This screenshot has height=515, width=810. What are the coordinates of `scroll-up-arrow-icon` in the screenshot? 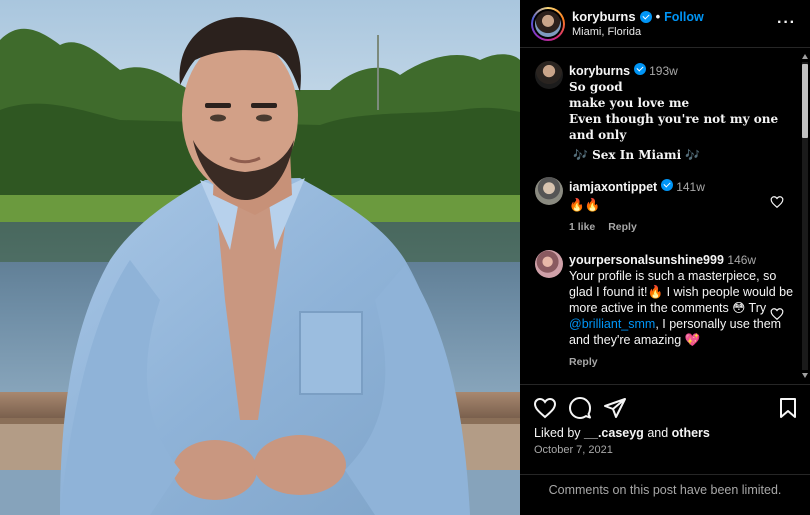 It's located at (805, 56).